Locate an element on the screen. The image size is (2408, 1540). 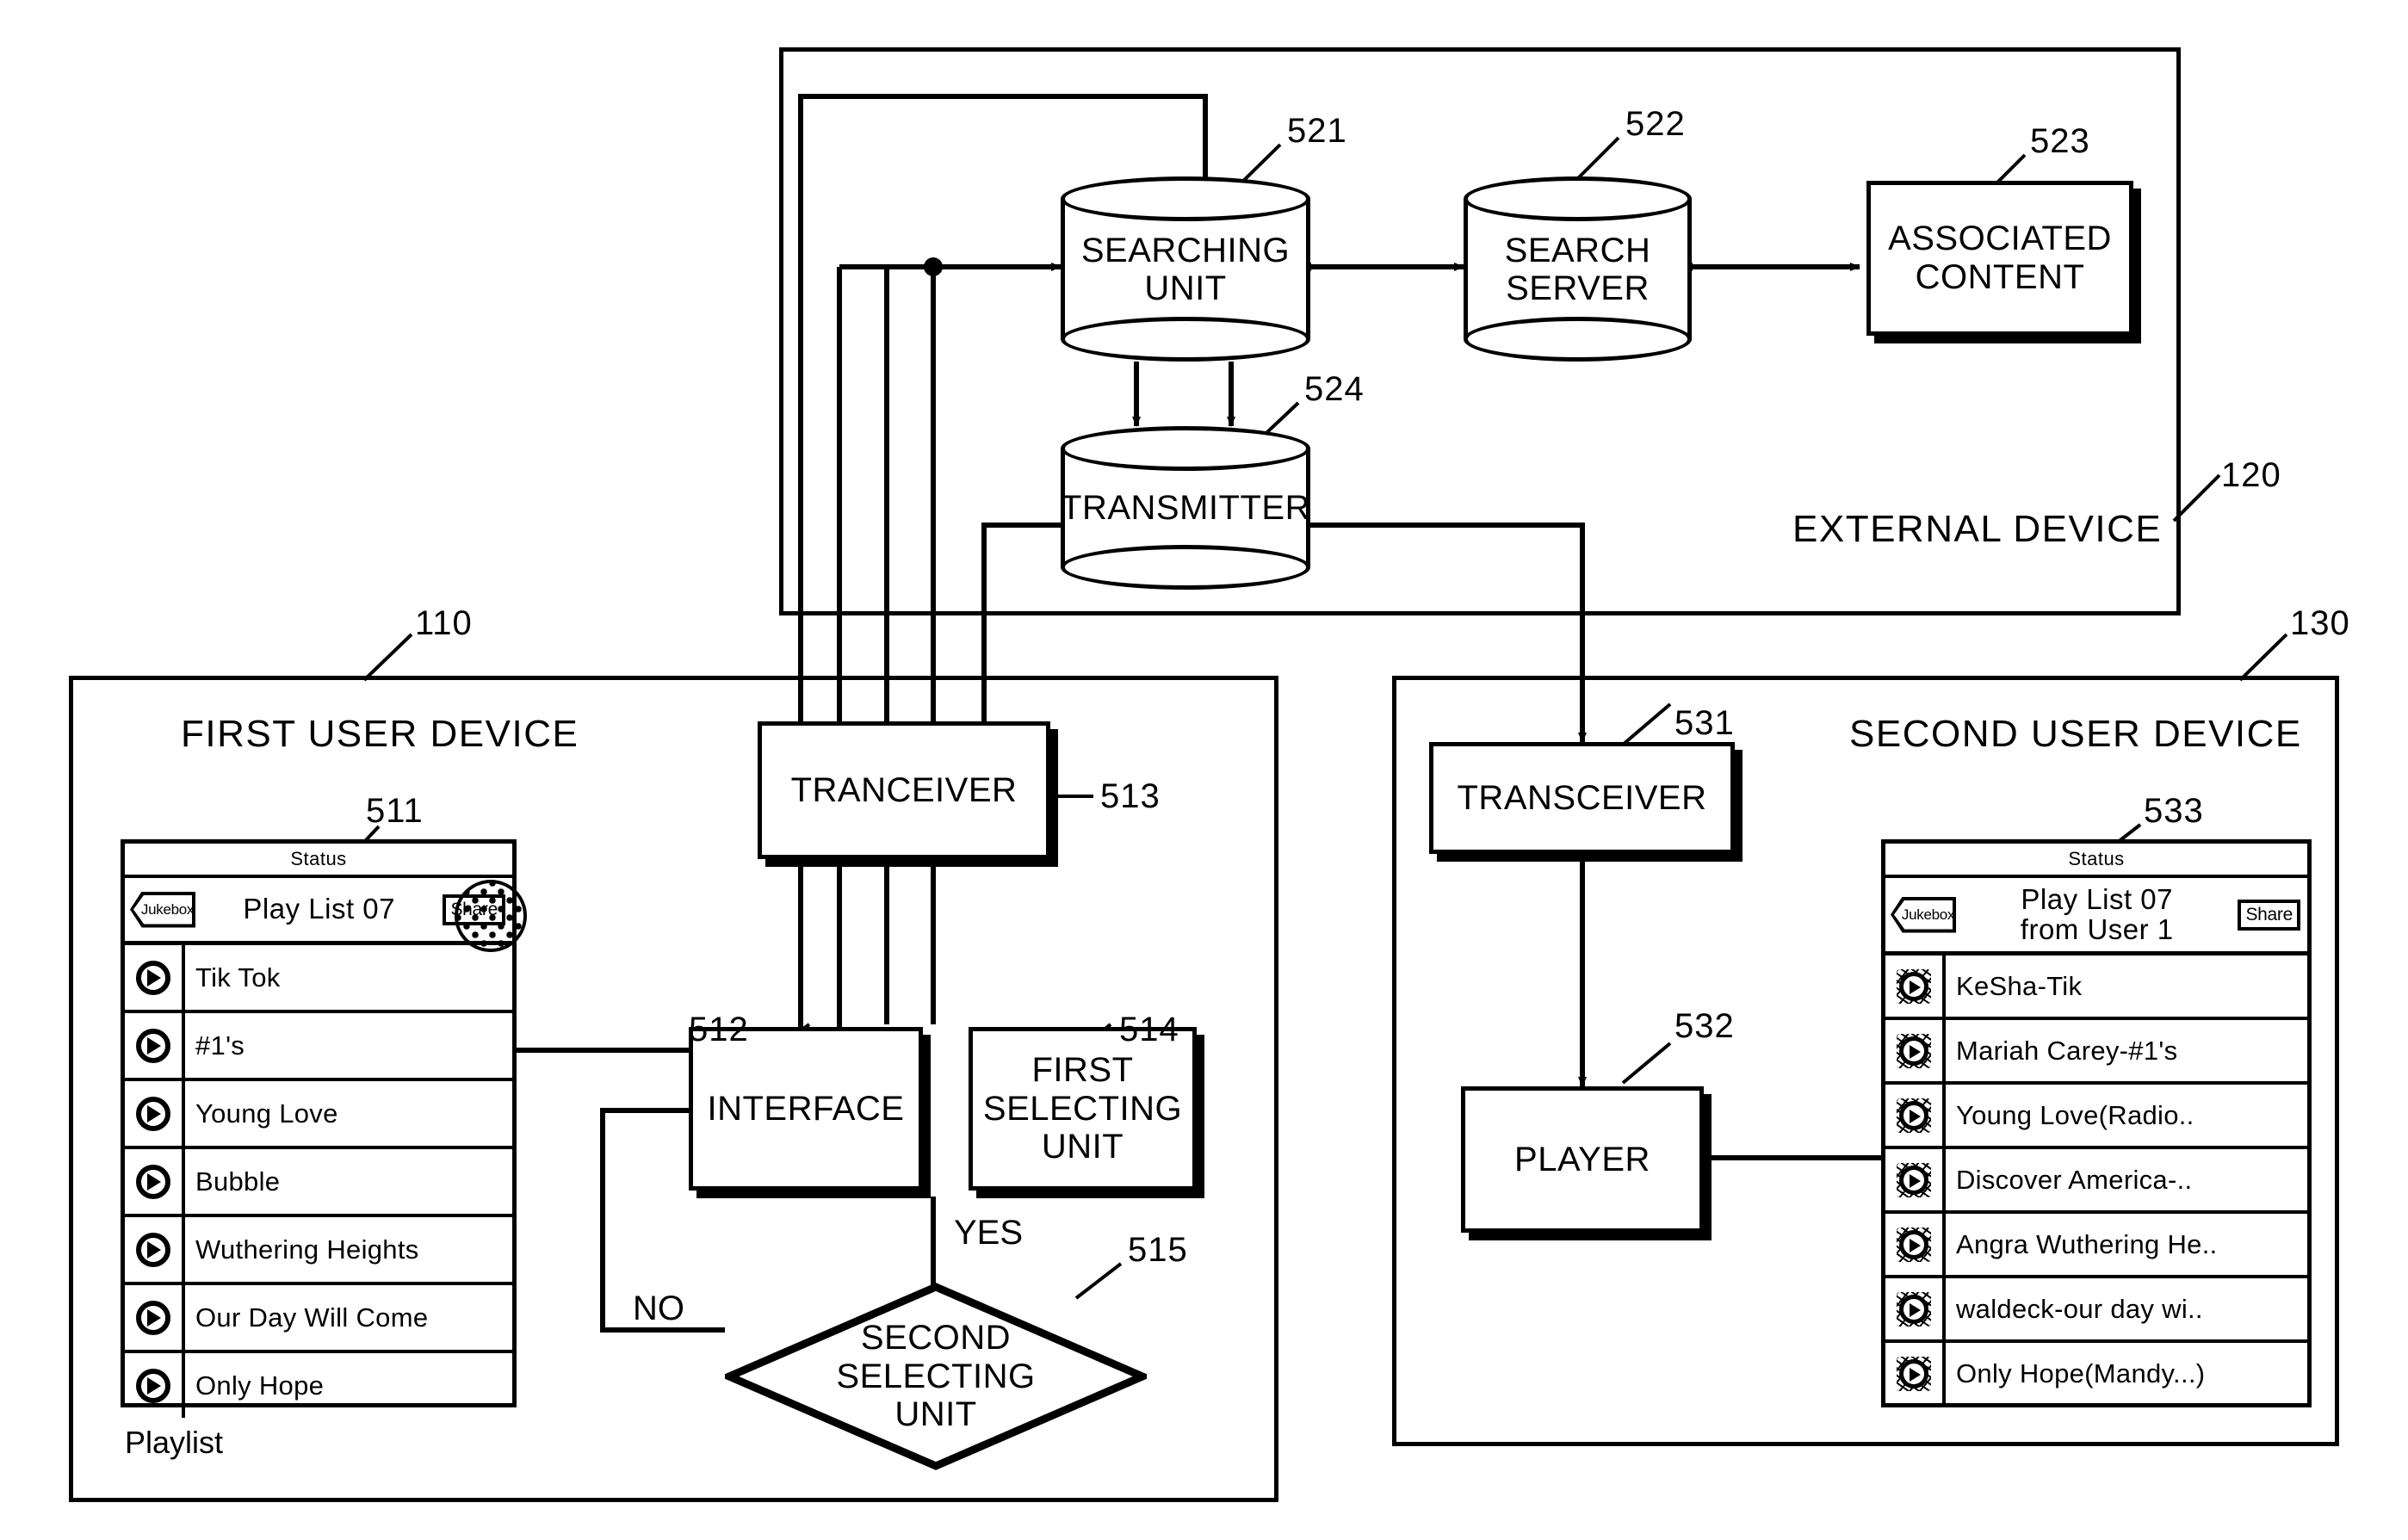
table-row: Mariah Carey-#1's is located at coordinates (2096, 1052).